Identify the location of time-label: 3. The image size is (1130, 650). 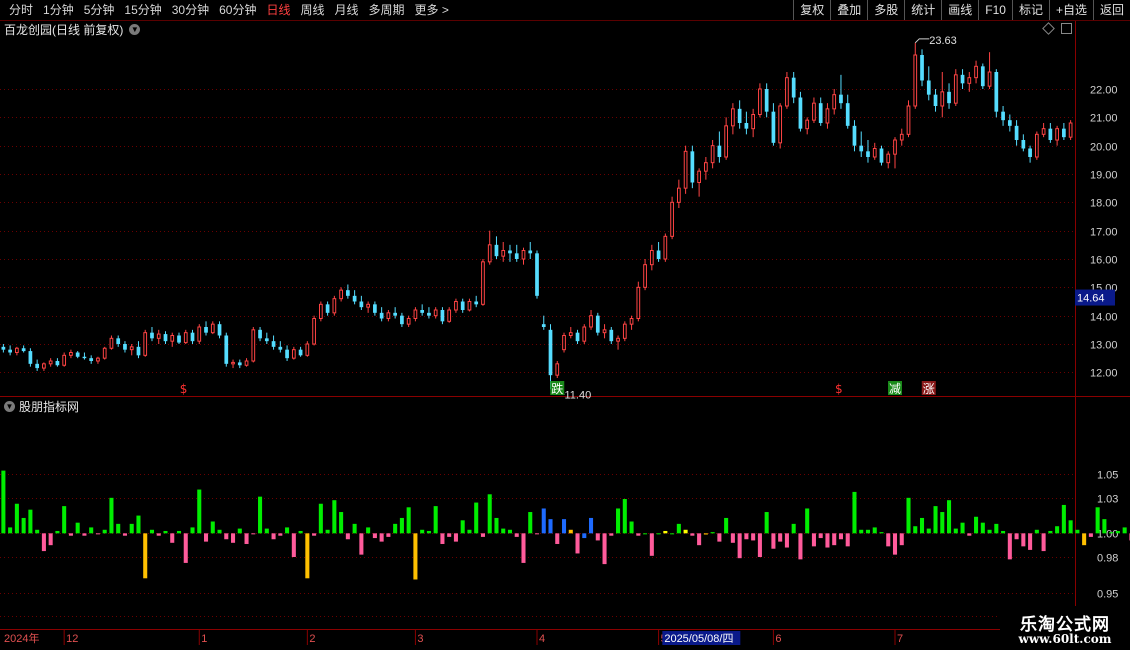
(420, 639).